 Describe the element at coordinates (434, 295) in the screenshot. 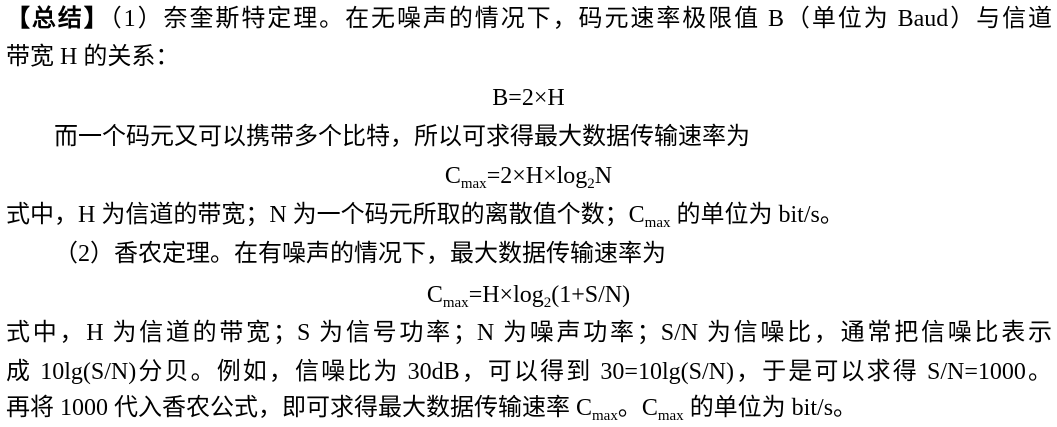

I see `shannon-formula-c: C` at that location.